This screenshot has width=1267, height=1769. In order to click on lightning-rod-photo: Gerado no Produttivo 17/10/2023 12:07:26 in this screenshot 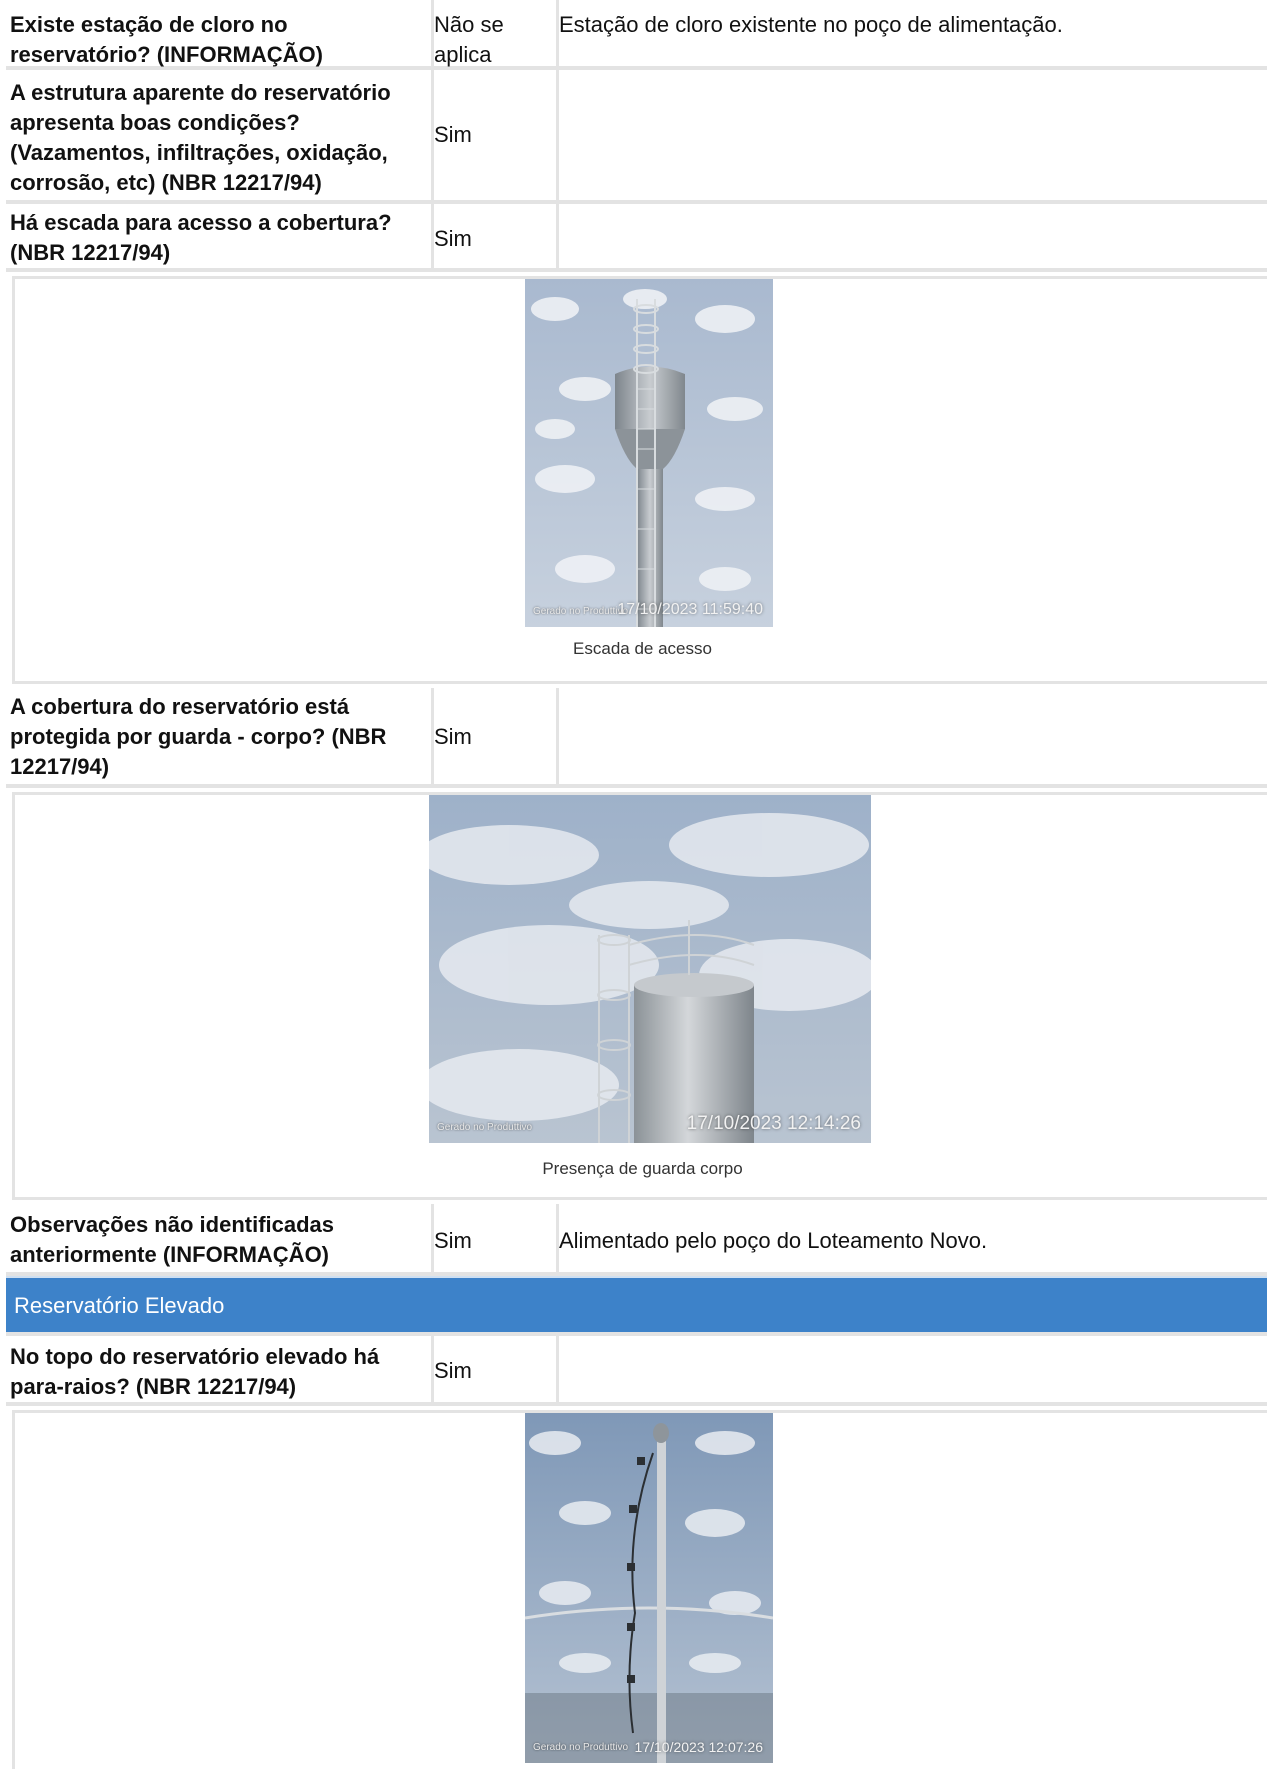, I will do `click(649, 1588)`.